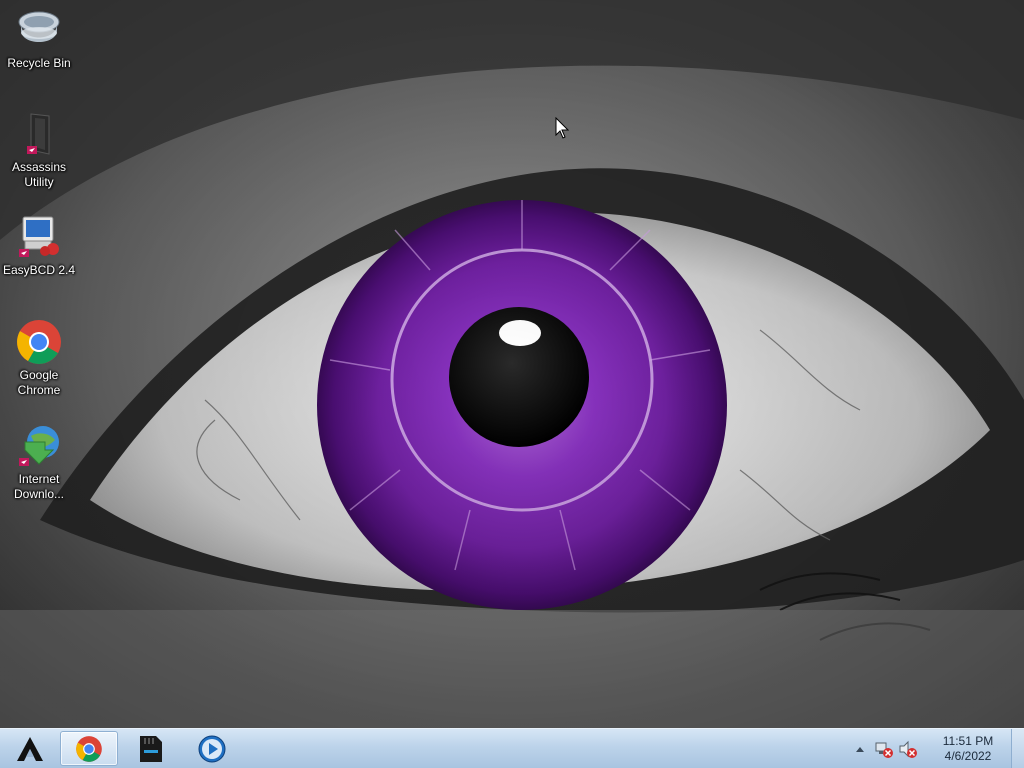 The width and height of the screenshot is (1024, 768). I want to click on clock-time: 11:51 PM, so click(968, 740).